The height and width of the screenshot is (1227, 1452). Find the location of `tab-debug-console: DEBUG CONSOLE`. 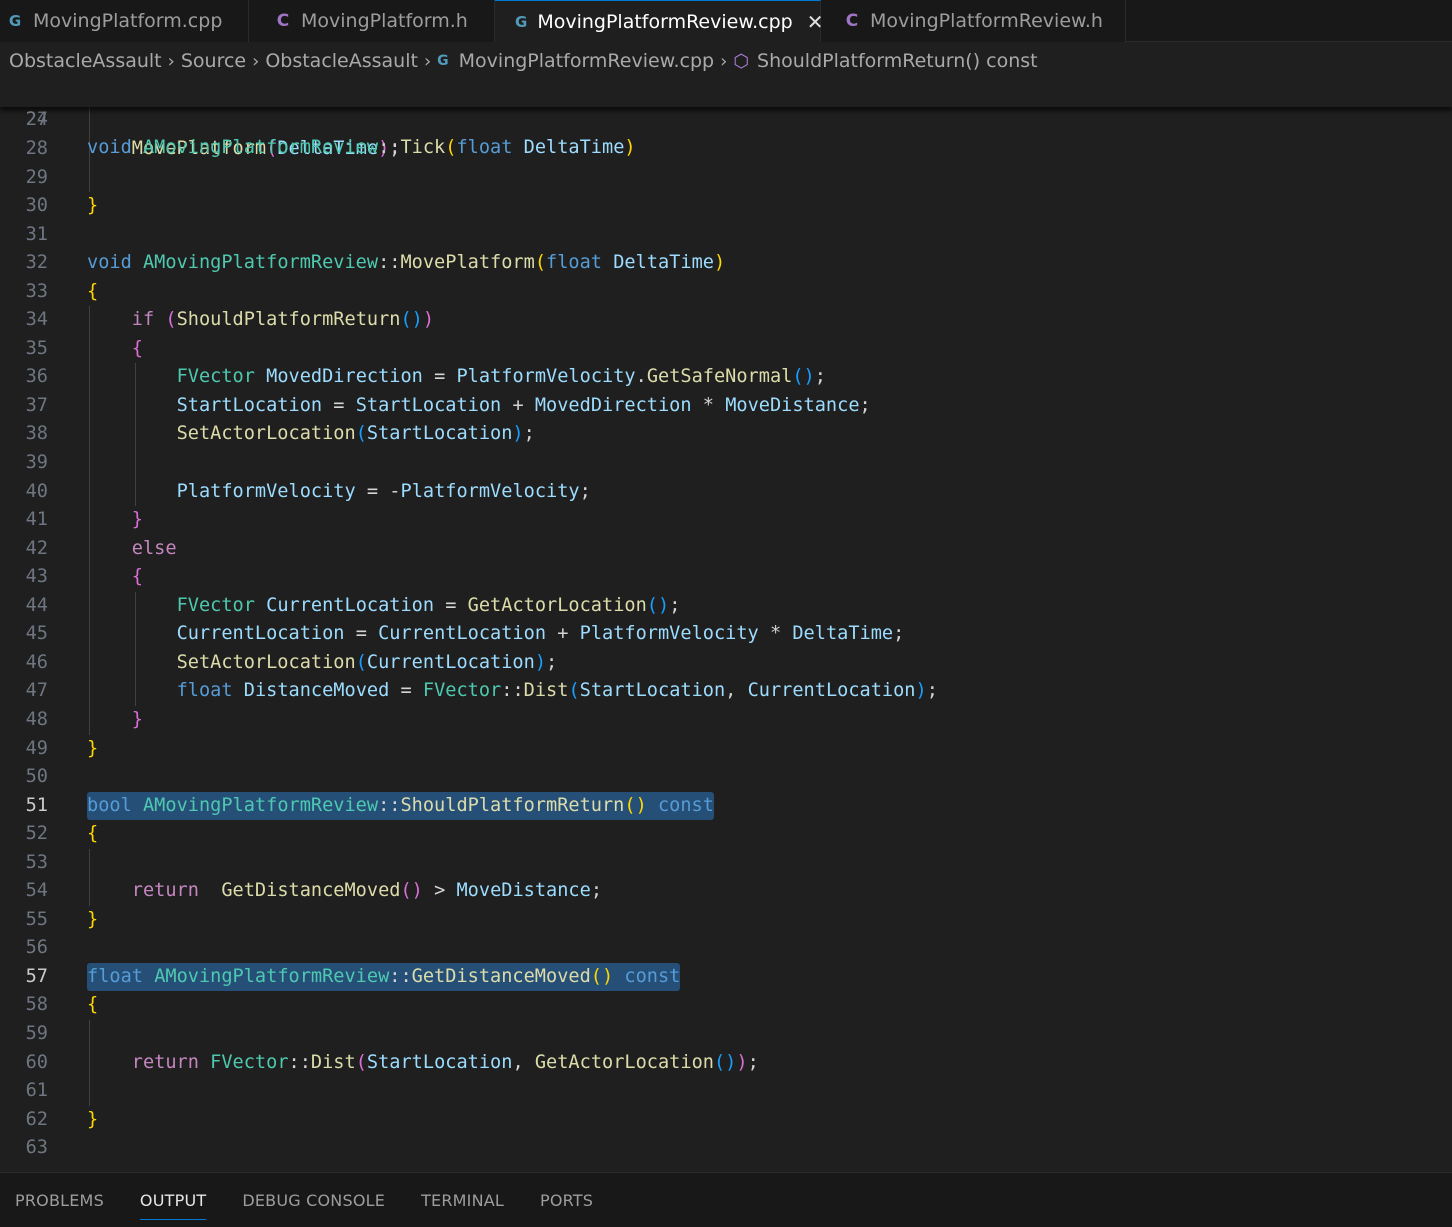

tab-debug-console: DEBUG CONSOLE is located at coordinates (313, 1200).